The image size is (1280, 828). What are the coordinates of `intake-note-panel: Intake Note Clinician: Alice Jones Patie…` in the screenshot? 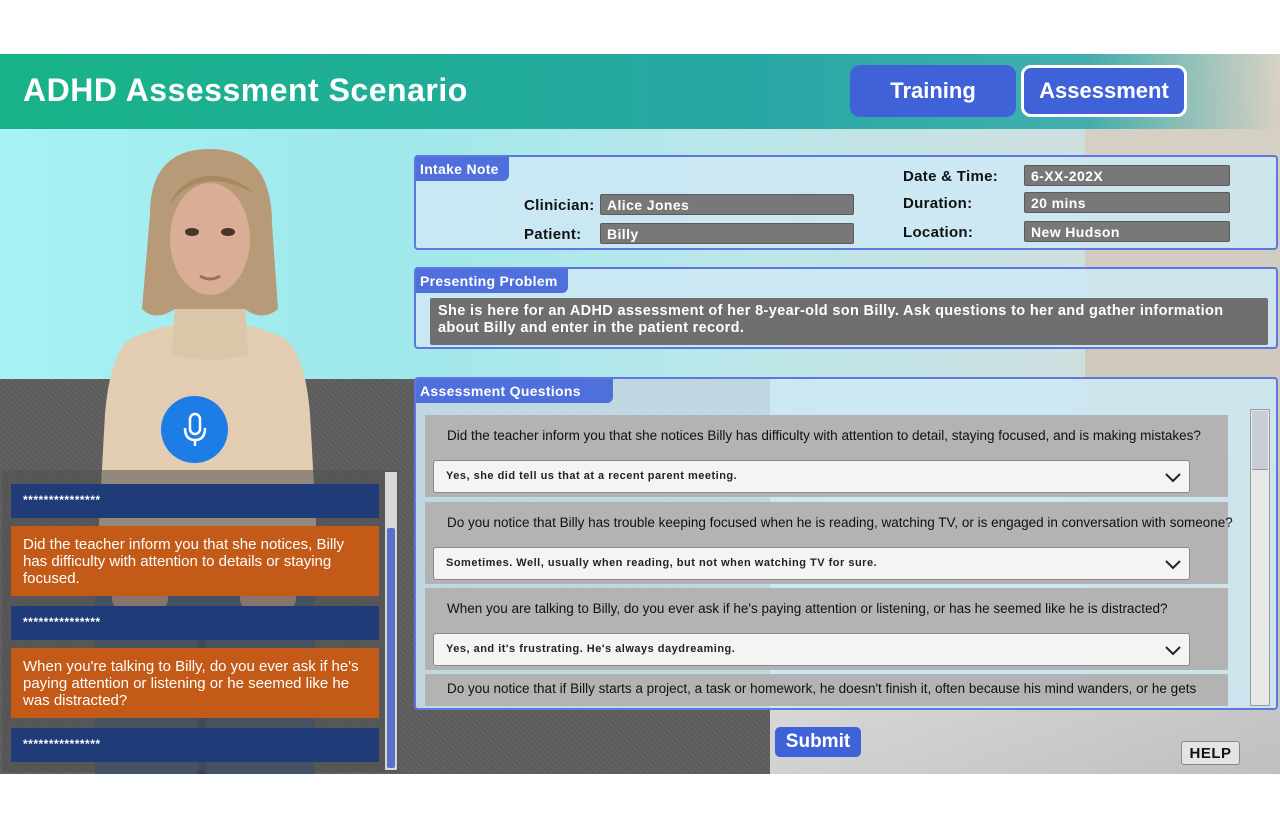 It's located at (846, 202).